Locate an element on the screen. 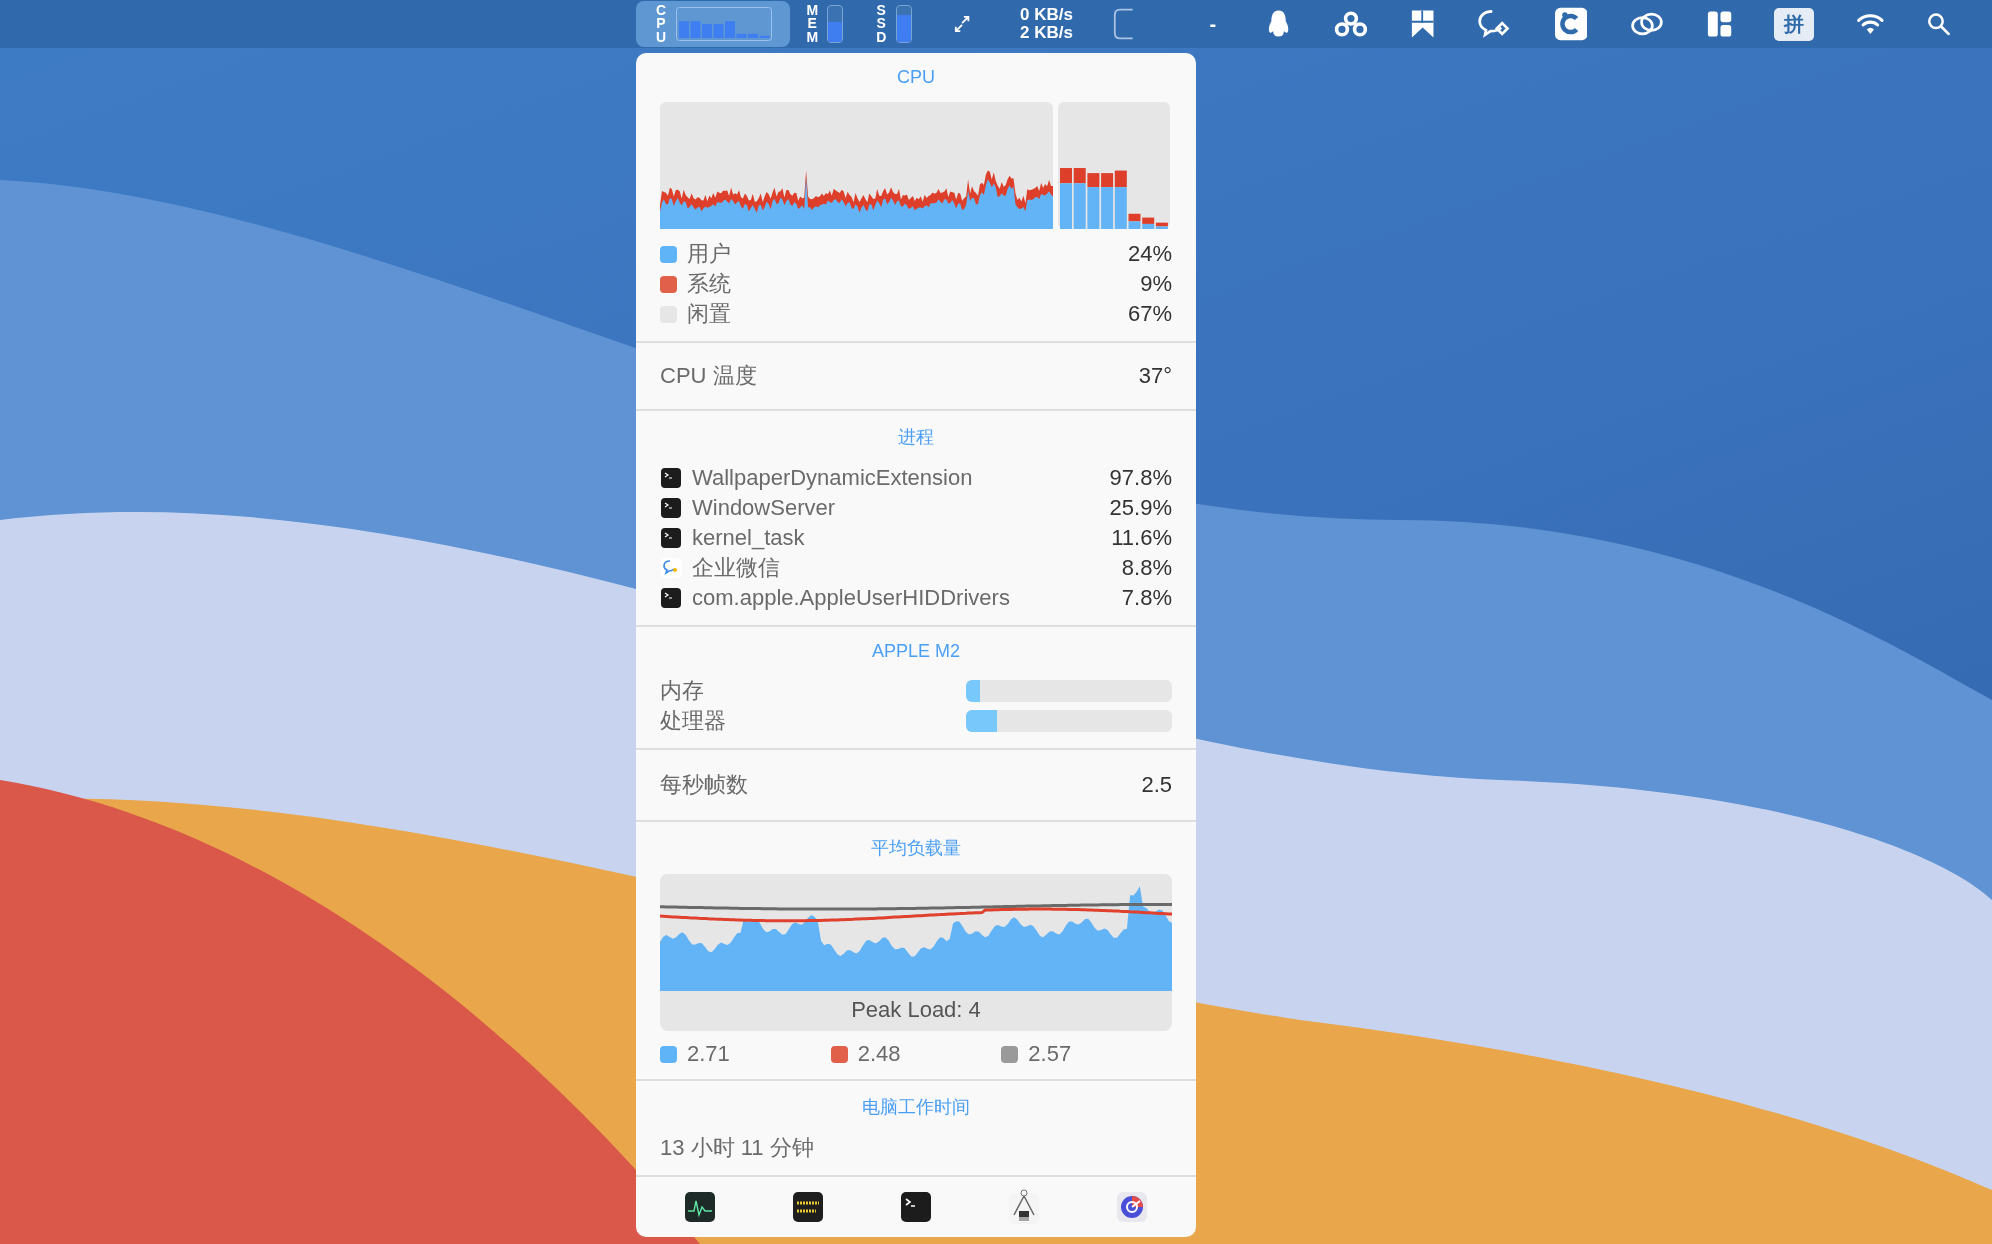 The width and height of the screenshot is (1992, 1244). load-value: 2.57 is located at coordinates (1050, 1054).